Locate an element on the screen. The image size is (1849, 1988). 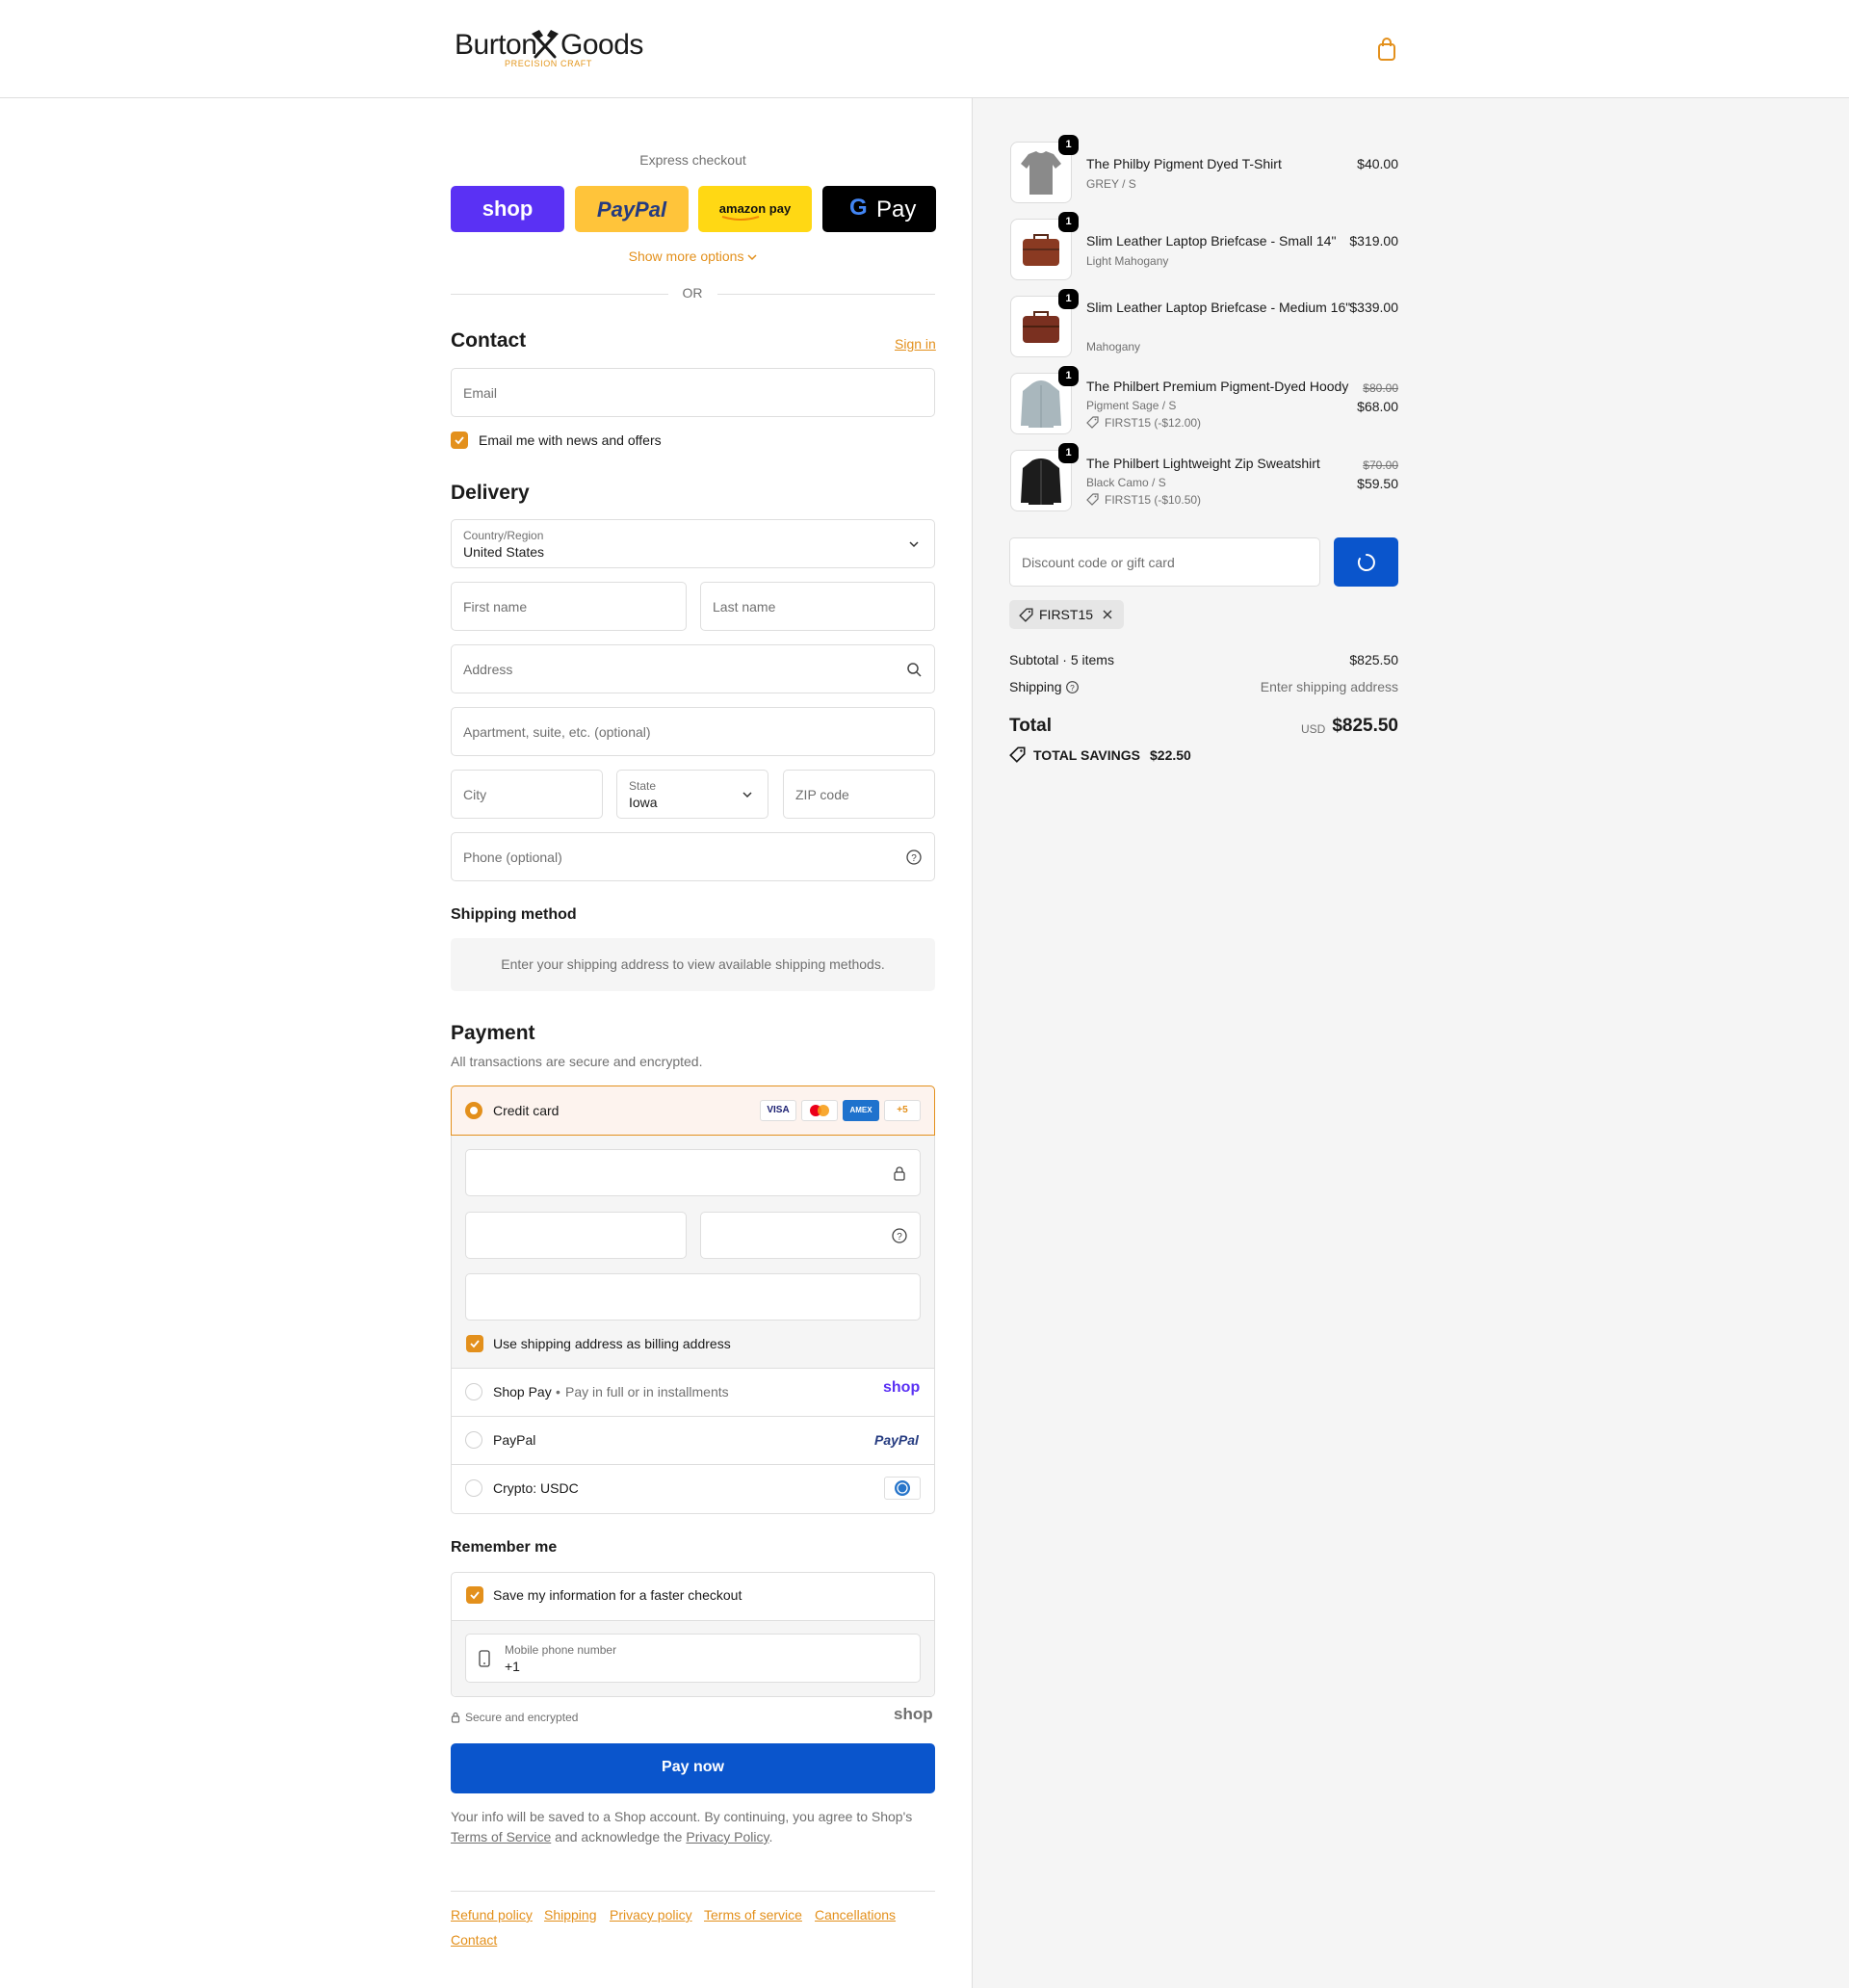
shipping-method-heading: Shipping method is located at coordinates (514, 914).